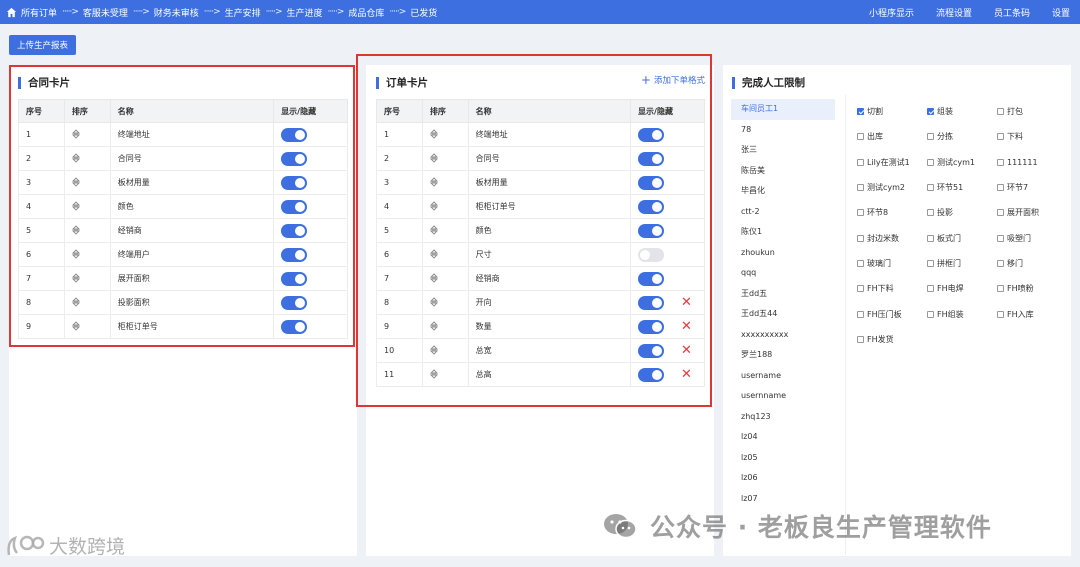 This screenshot has height=567, width=1080. I want to click on permission-checkbox: 分拣, so click(962, 136).